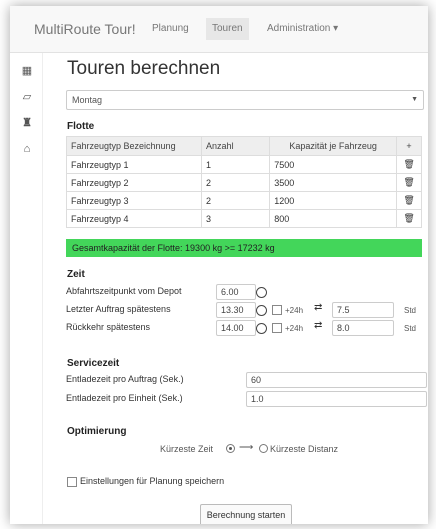 This screenshot has height=529, width=436. I want to click on table-row: Fahrzeugtyp 4 3 800 🗑, so click(243, 218).